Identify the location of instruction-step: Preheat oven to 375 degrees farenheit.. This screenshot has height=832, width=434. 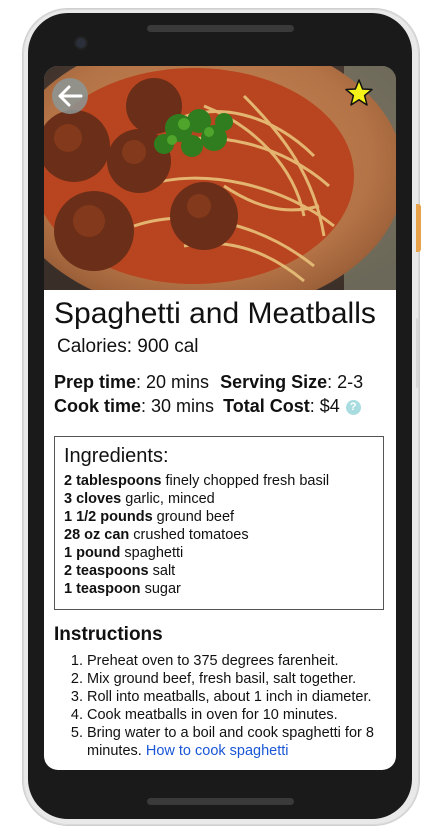
(235, 661).